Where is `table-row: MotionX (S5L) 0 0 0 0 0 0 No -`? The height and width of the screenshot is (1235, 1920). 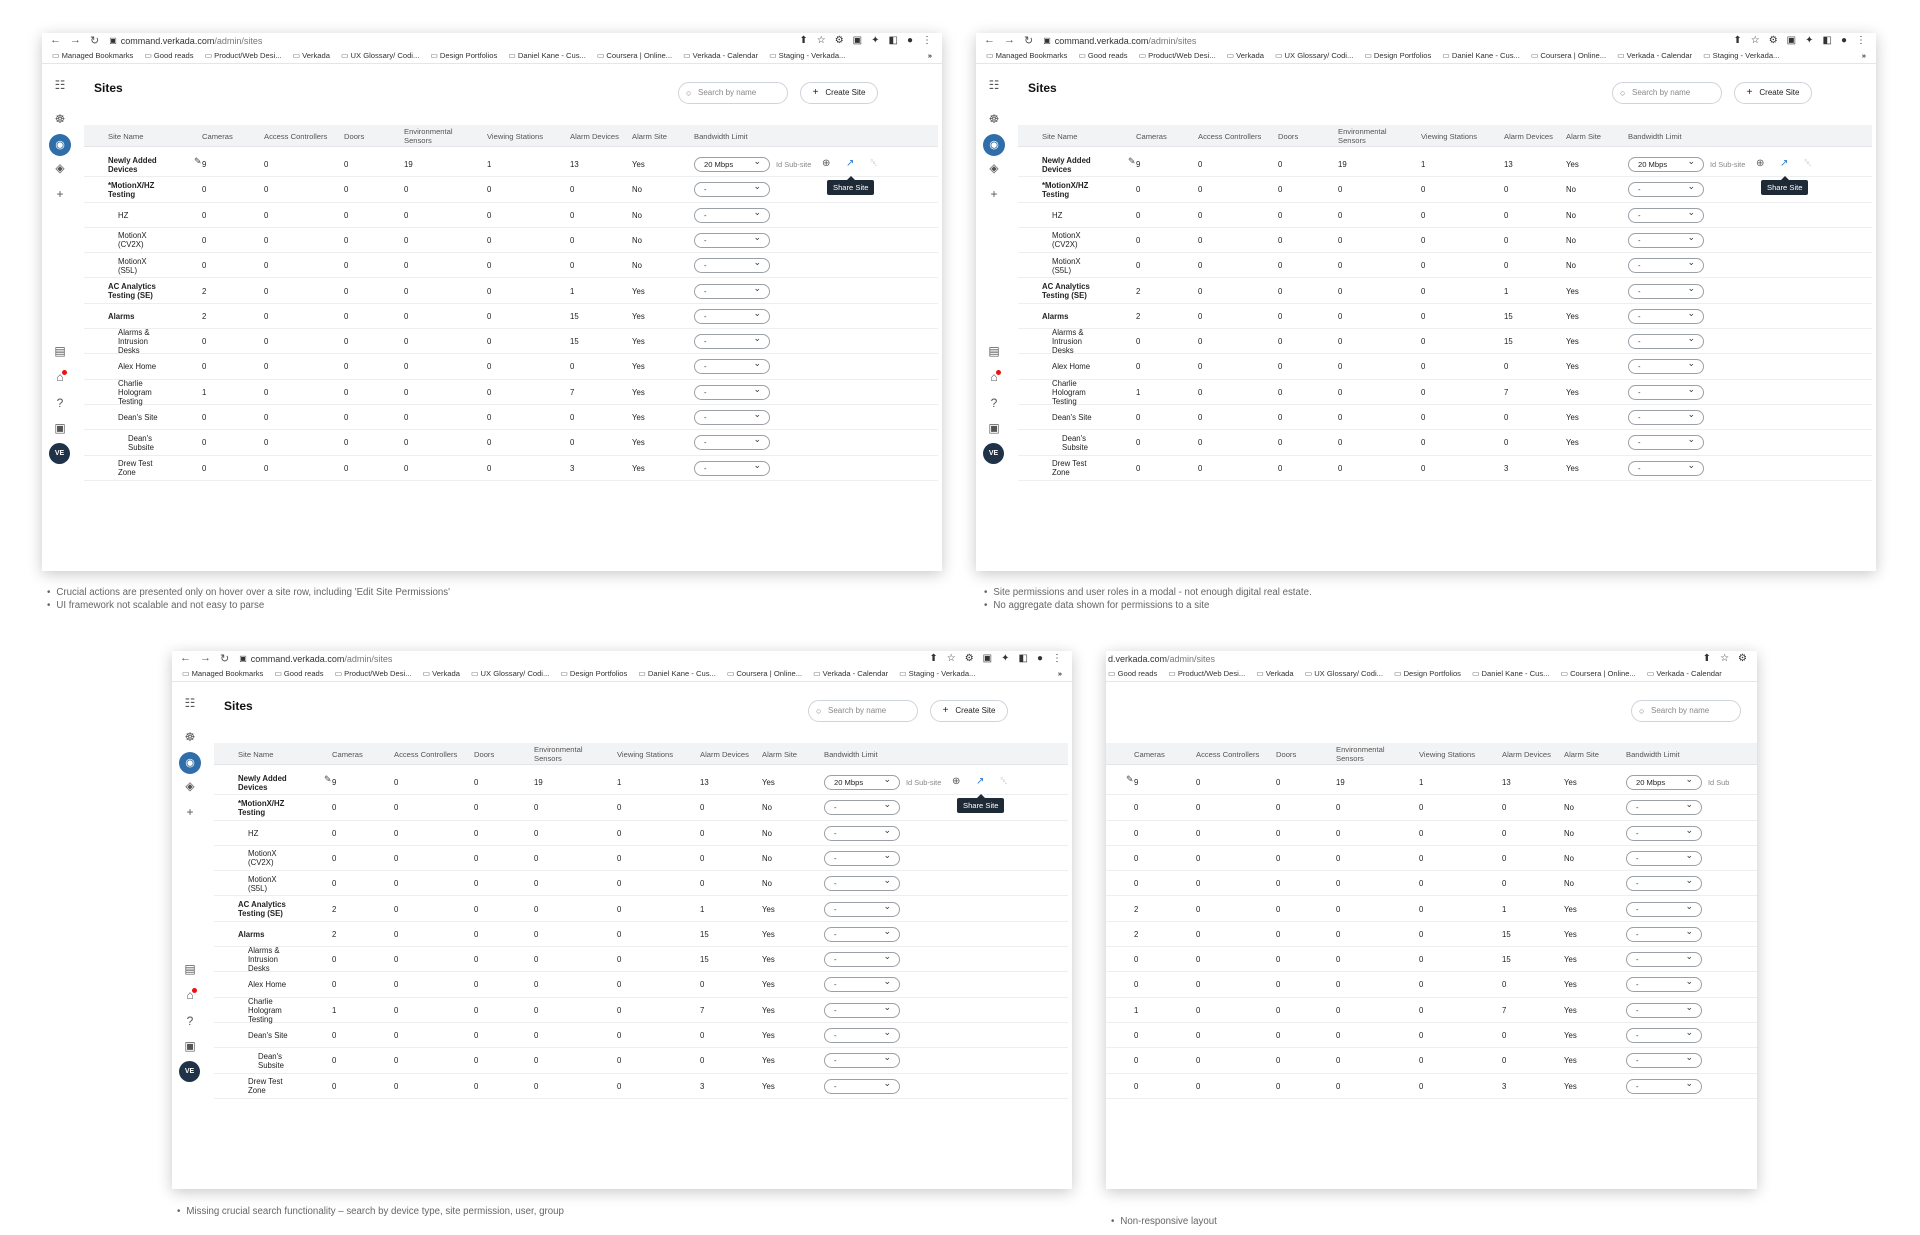
table-row: MotionX (S5L) 0 0 0 0 0 0 No - is located at coordinates (641, 884).